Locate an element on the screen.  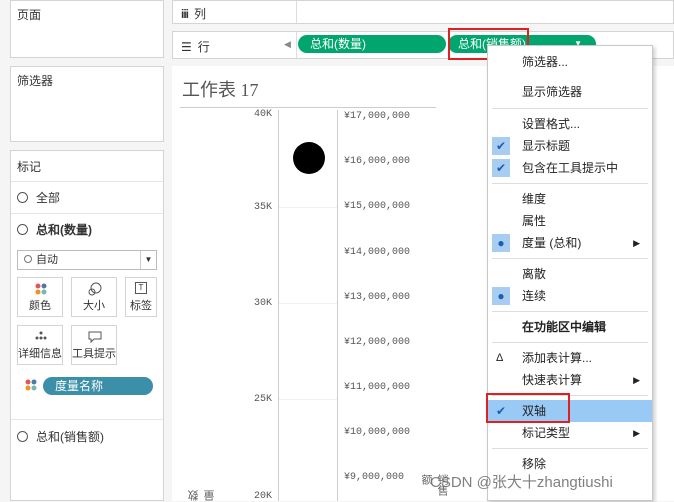
menu-dimension: 维度 is located at coordinates (570, 199).